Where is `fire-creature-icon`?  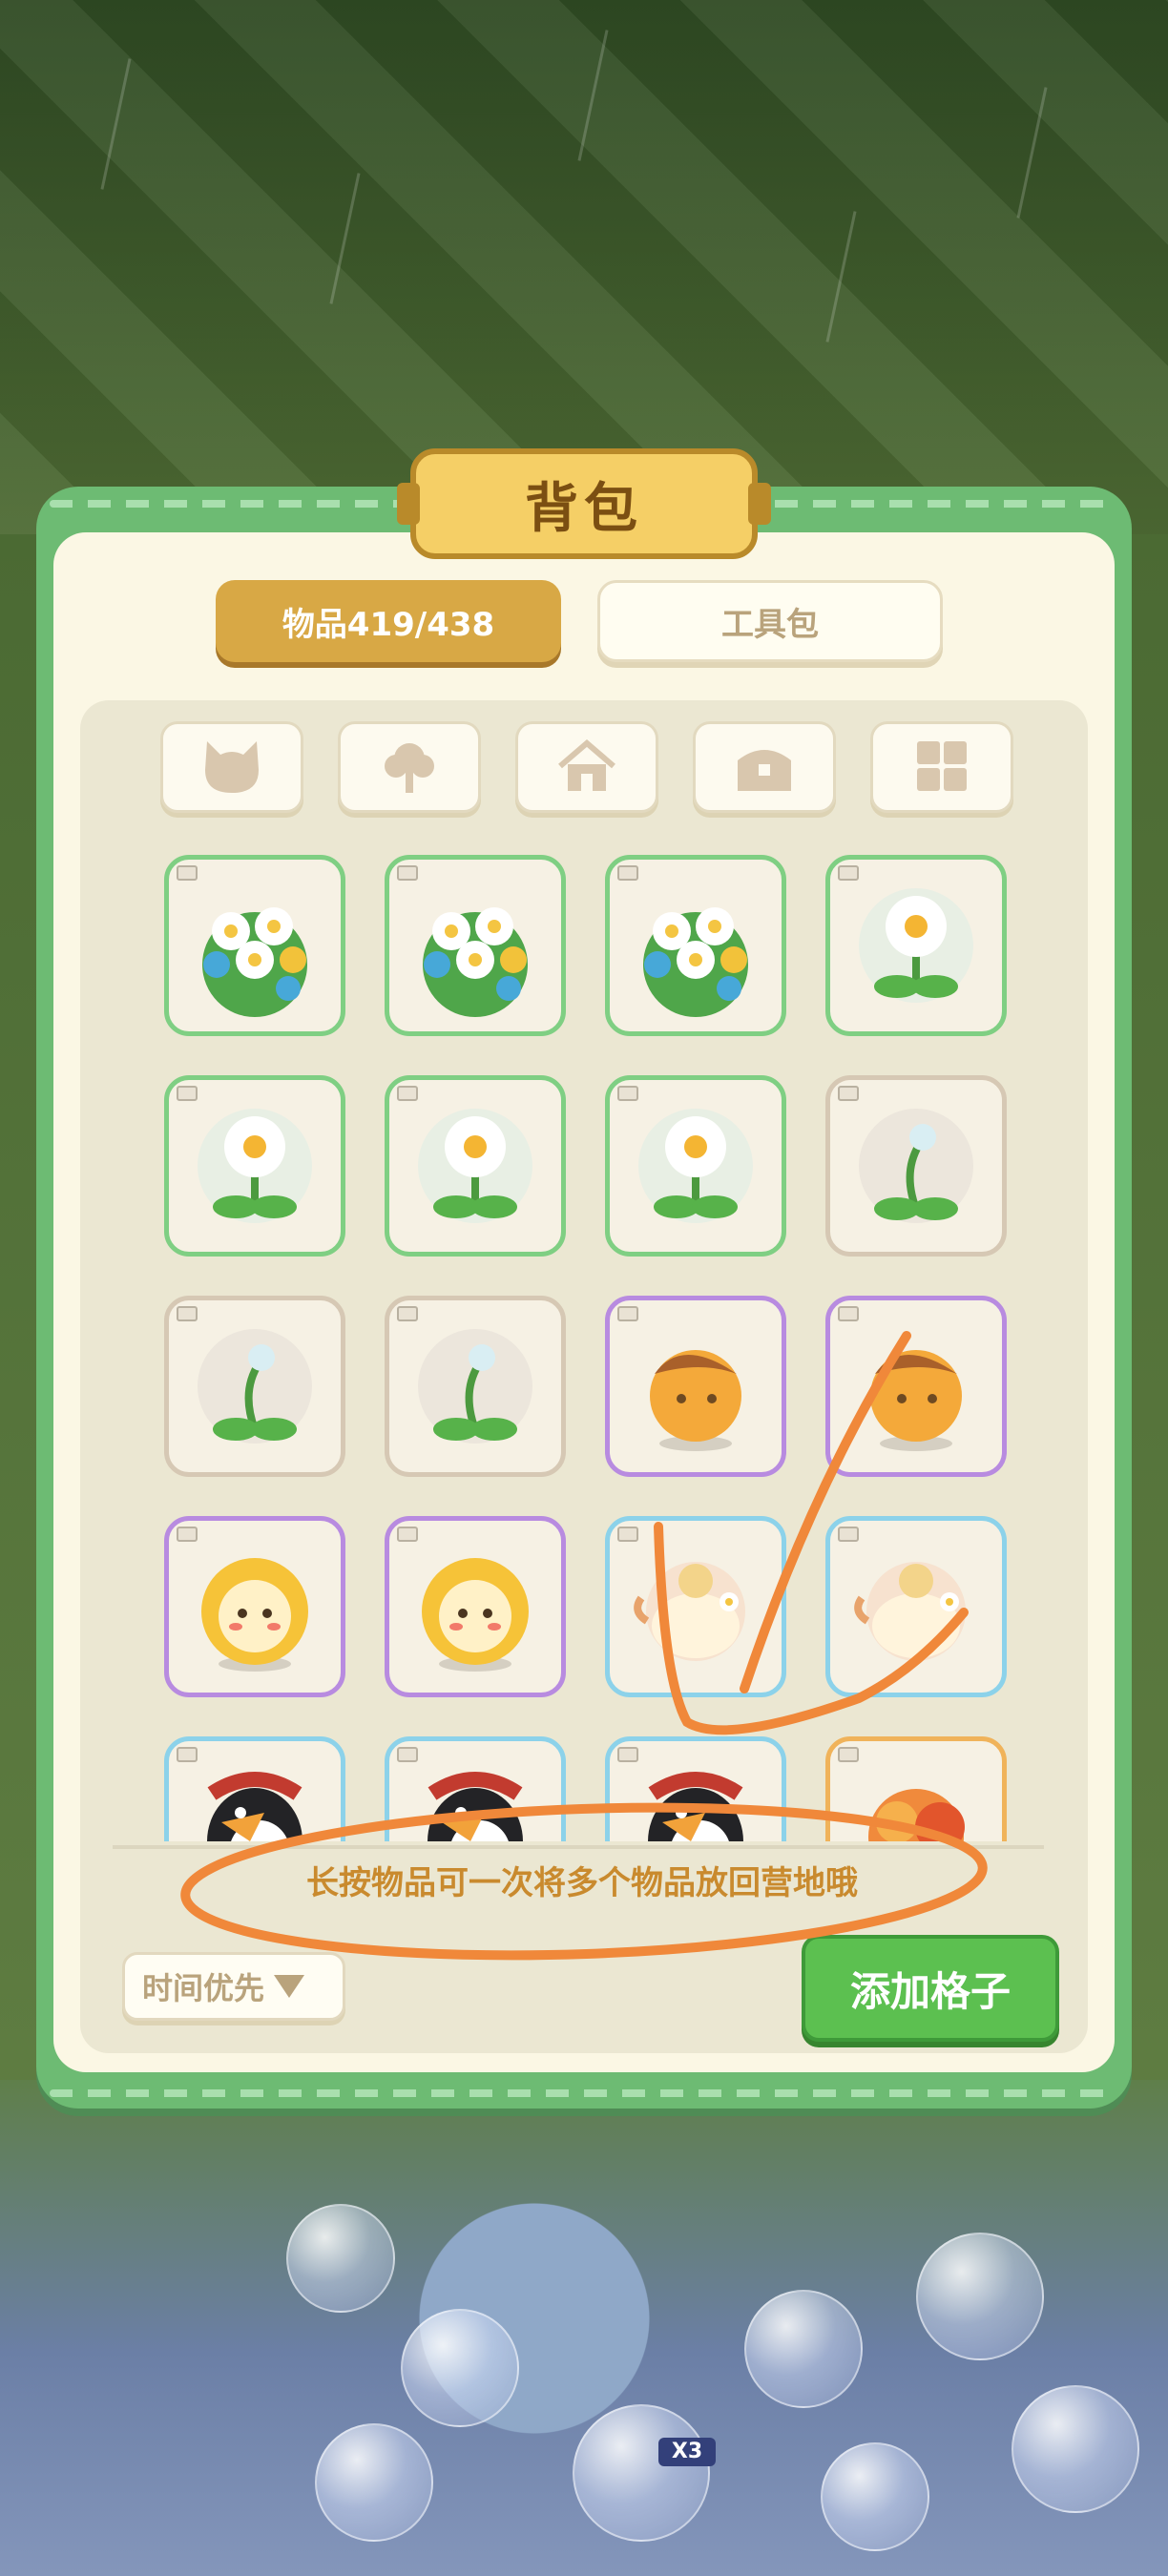
fire-creature-icon is located at coordinates (916, 1815).